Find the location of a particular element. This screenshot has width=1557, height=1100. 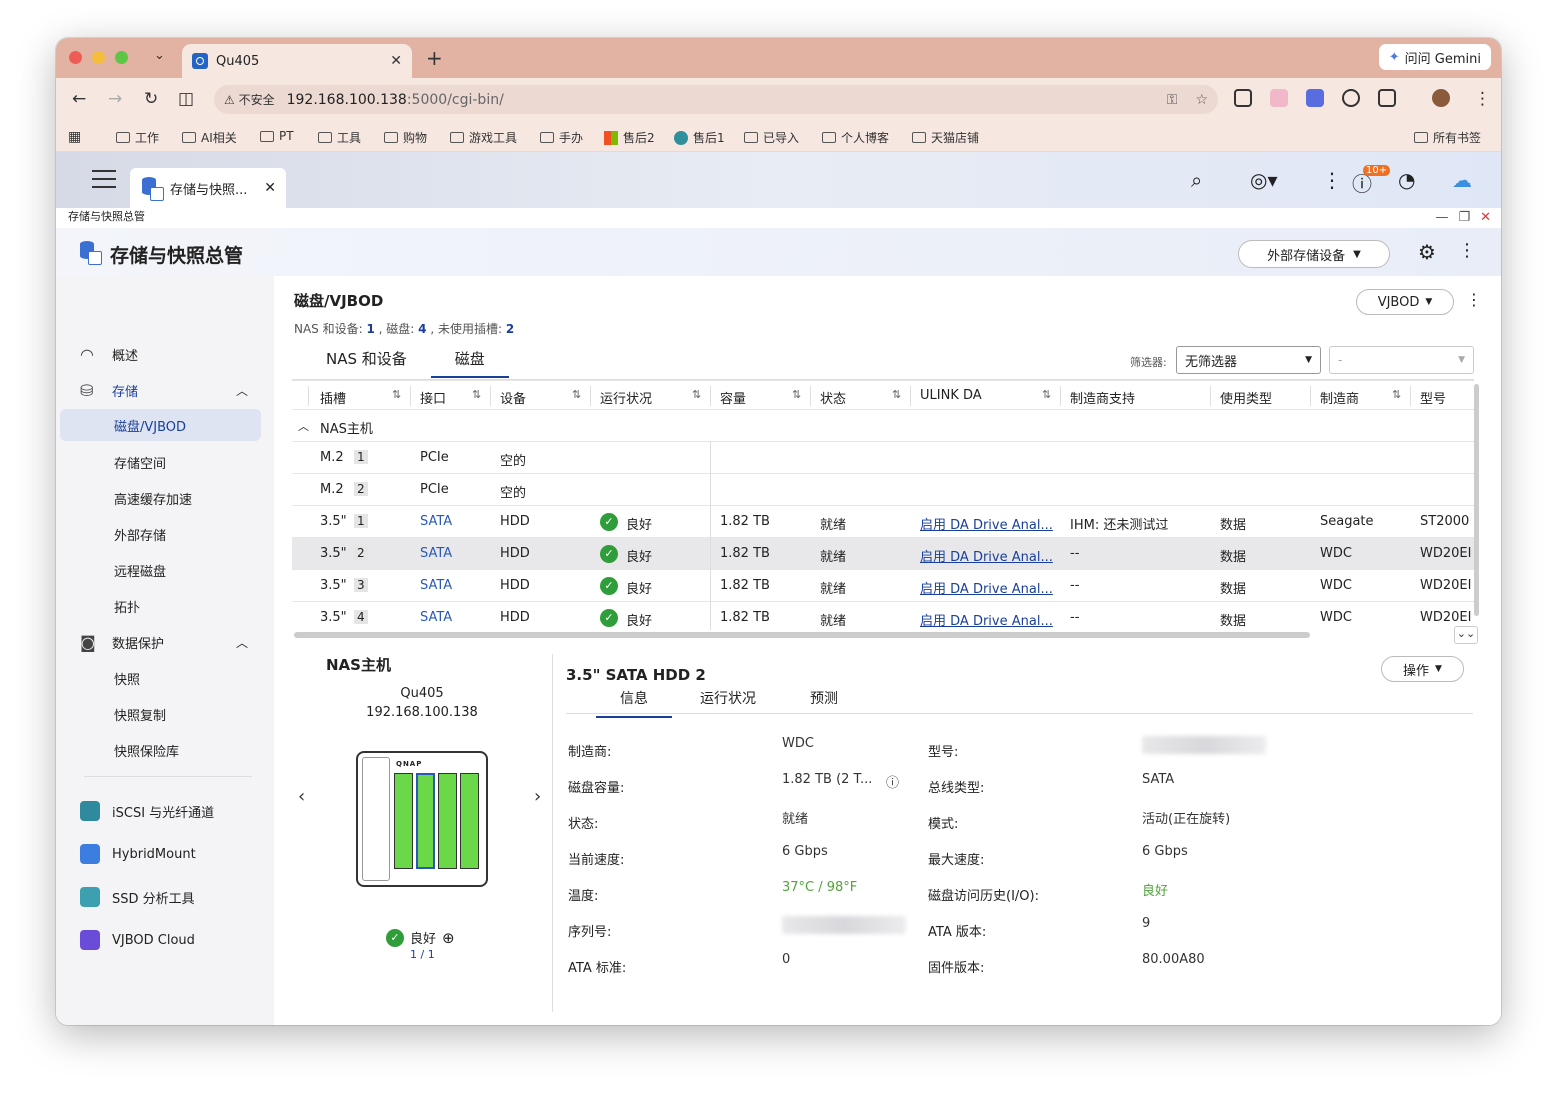

bookmark-folder: 购物 is located at coordinates (405, 137).